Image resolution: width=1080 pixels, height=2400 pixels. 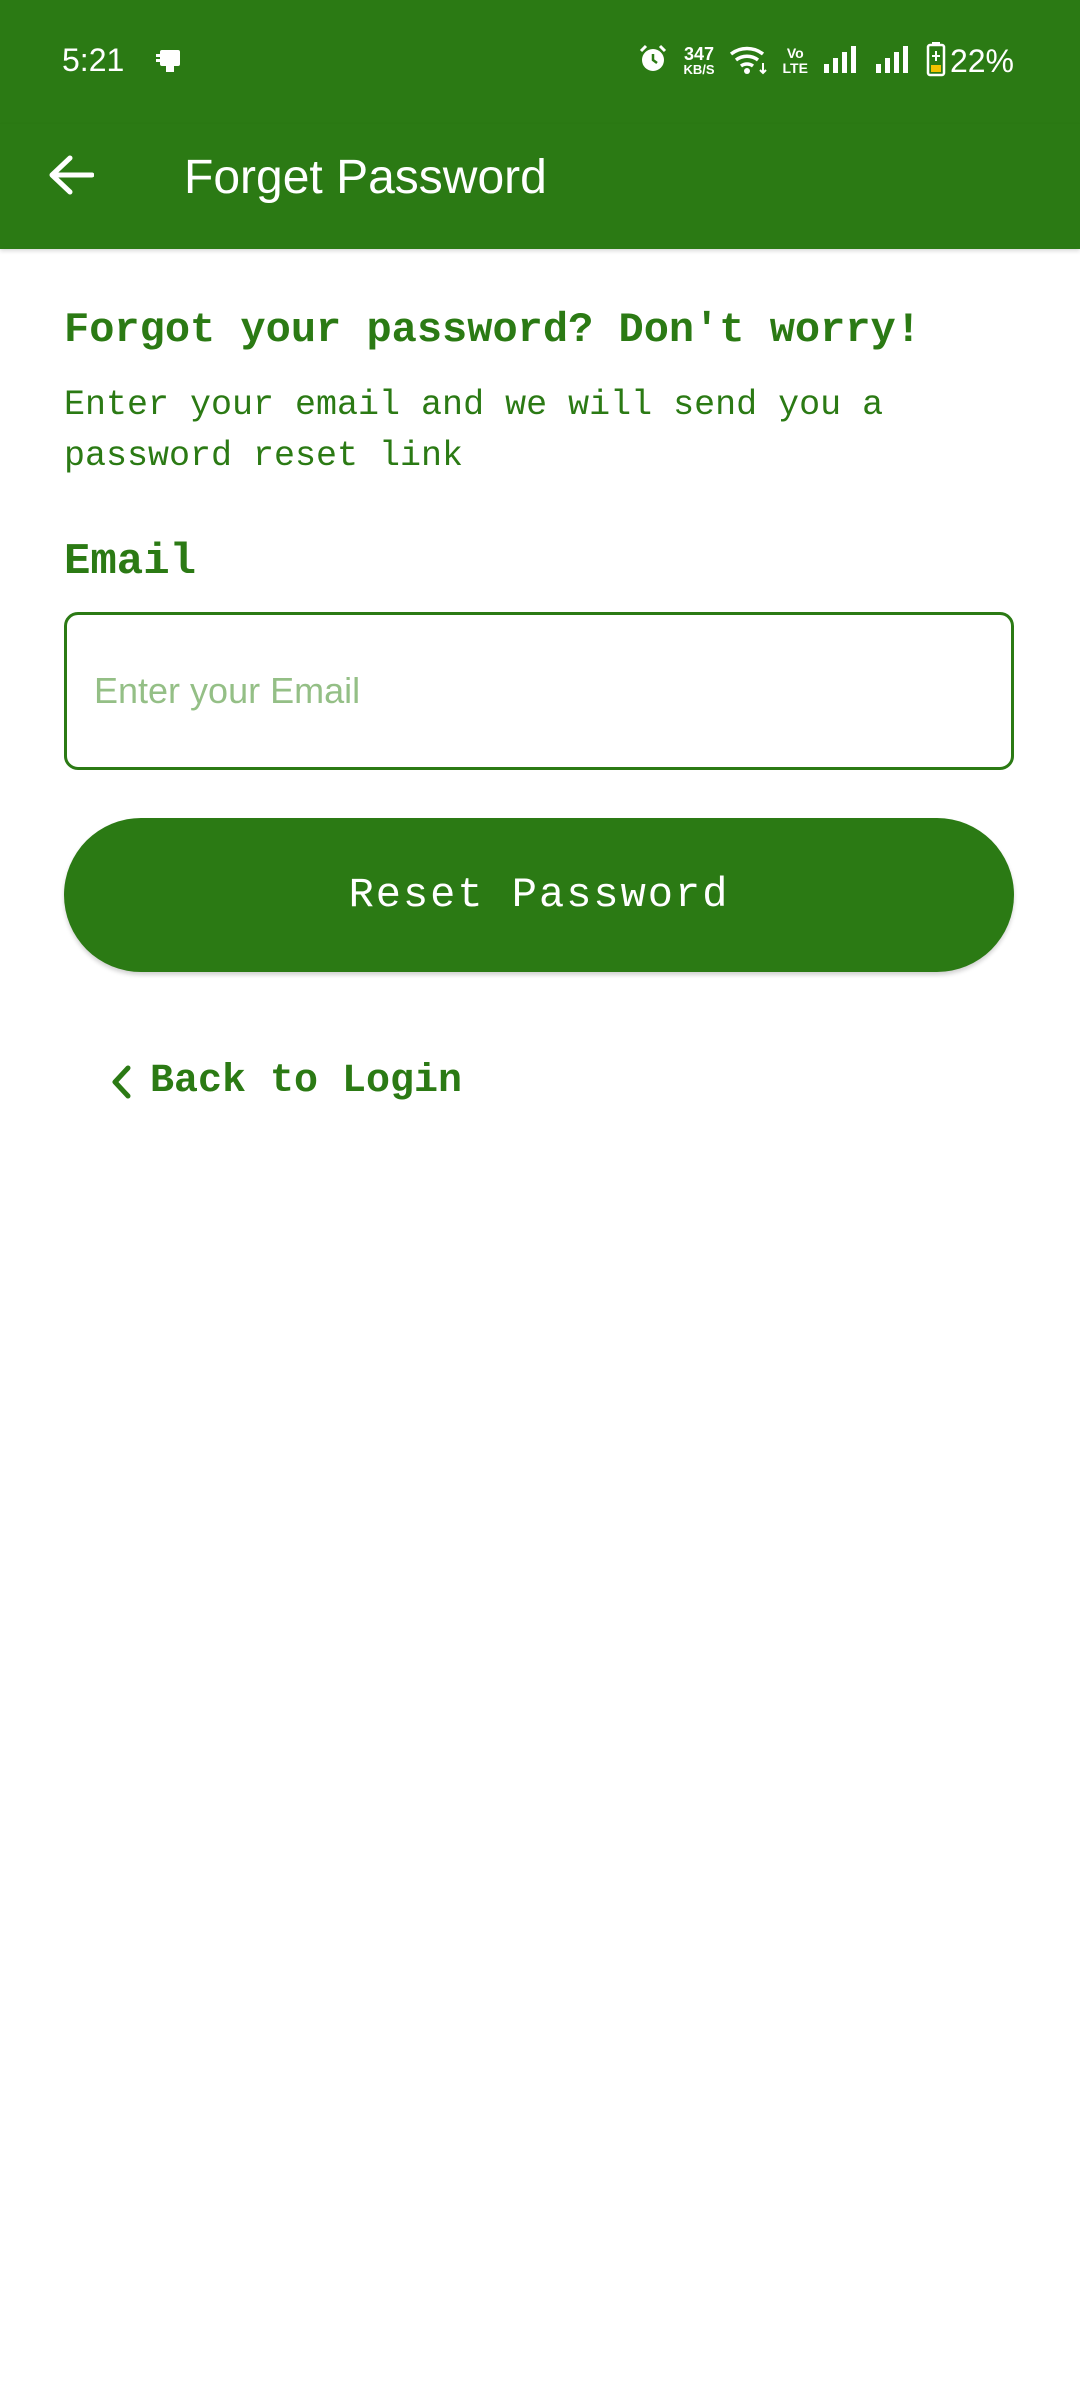 What do you see at coordinates (653, 61) in the screenshot?
I see `alarm-icon` at bounding box center [653, 61].